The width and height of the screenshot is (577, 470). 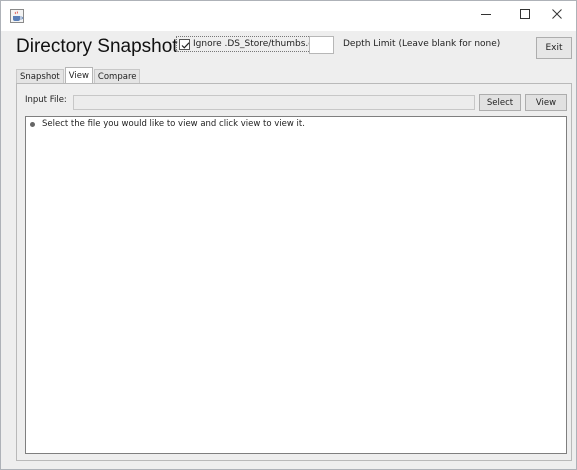 I want to click on java-cup-icon, so click(x=17, y=16).